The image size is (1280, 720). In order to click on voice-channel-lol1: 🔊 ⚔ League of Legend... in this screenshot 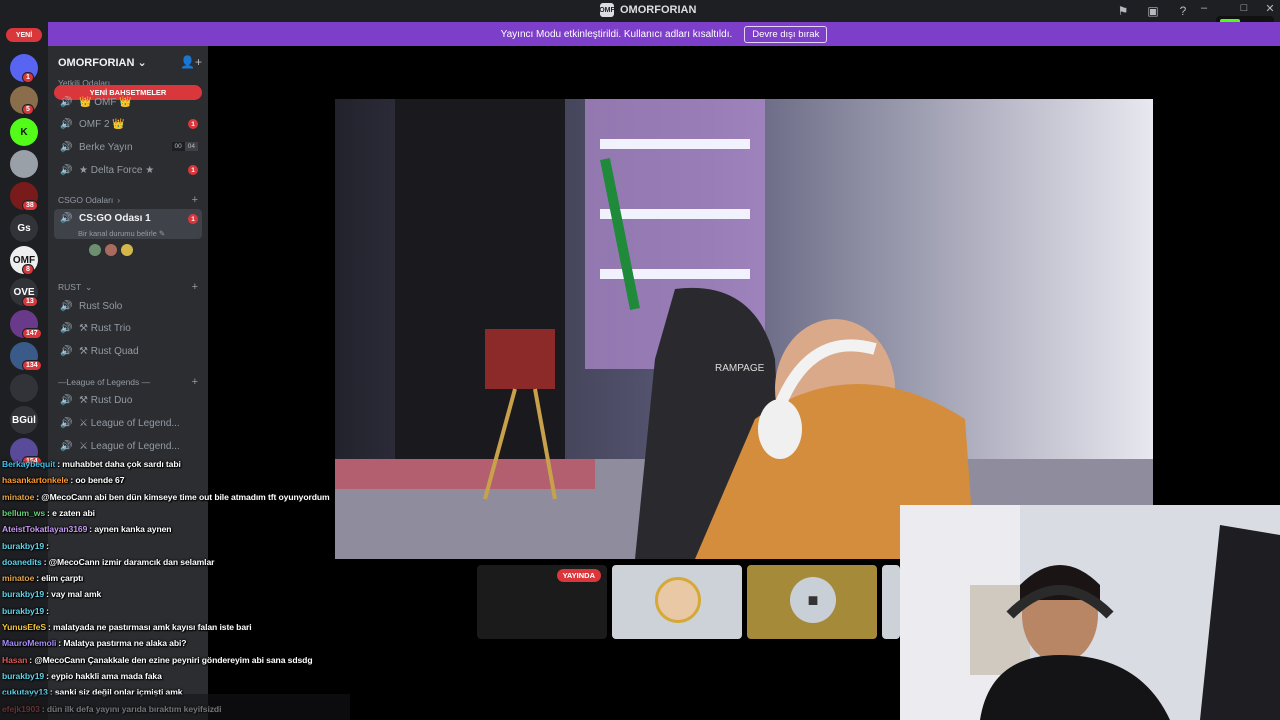, I will do `click(128, 423)`.